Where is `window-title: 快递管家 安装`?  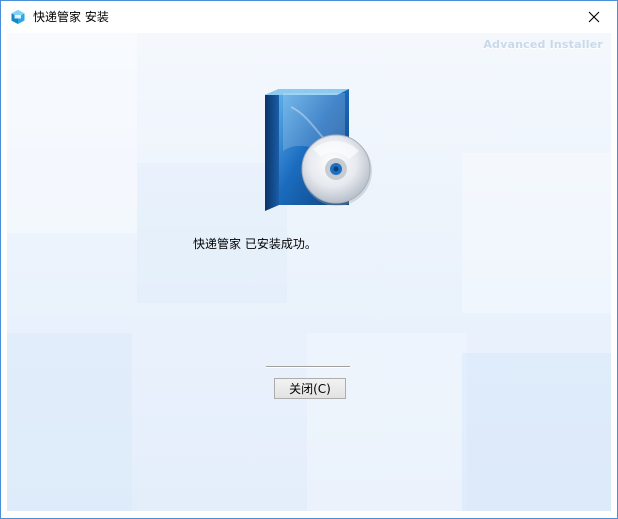
window-title: 快递管家 安装 is located at coordinates (71, 17).